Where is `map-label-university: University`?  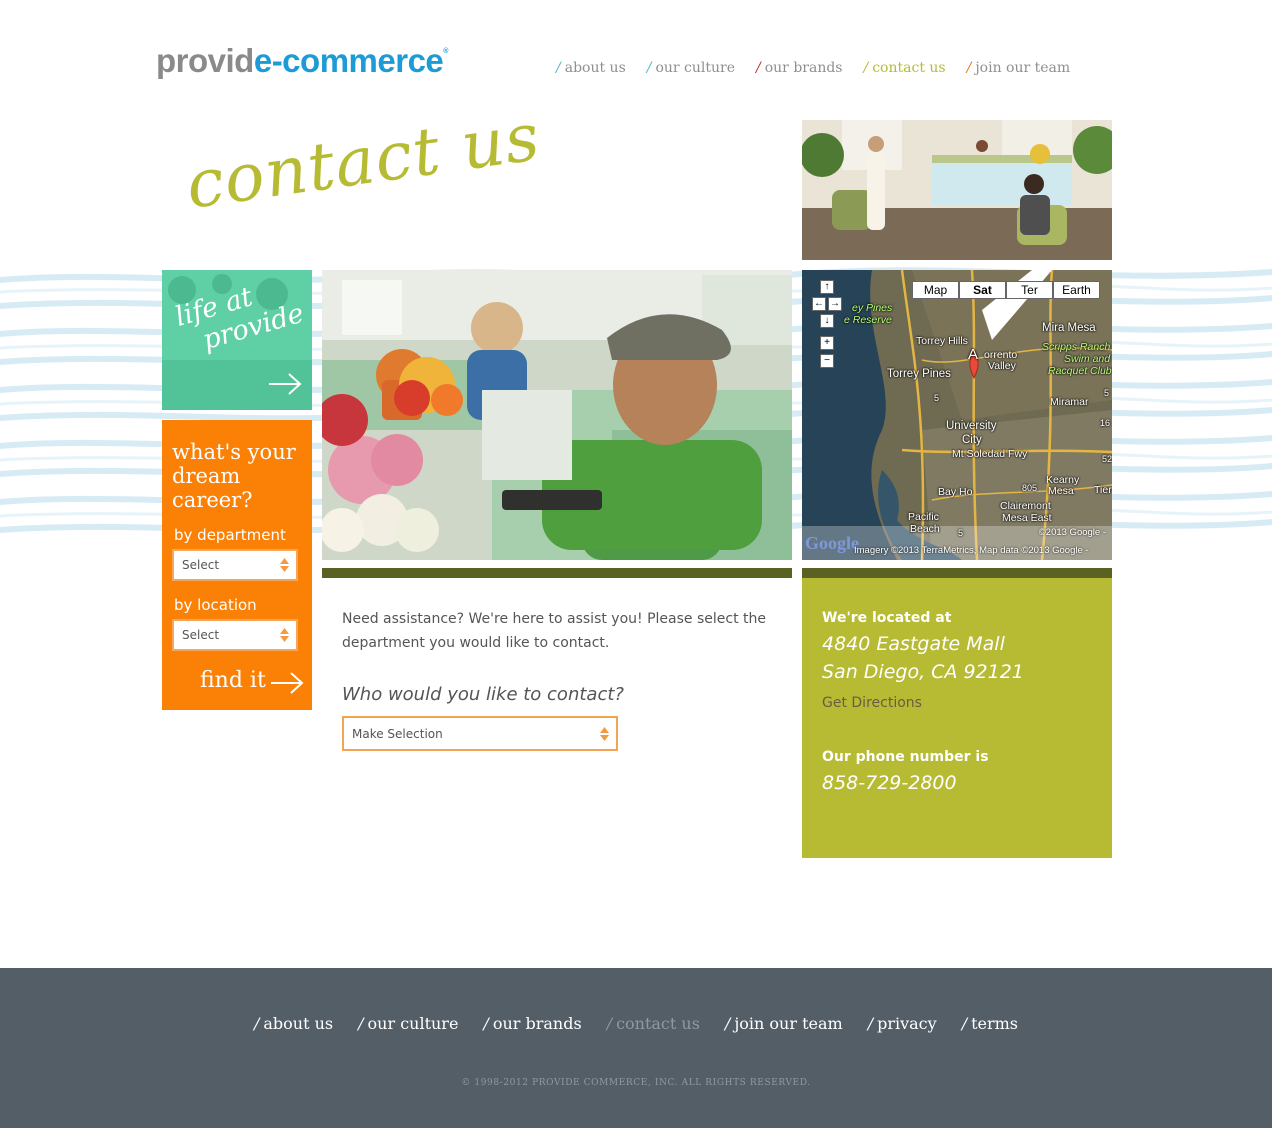
map-label-university: University is located at coordinates (971, 426).